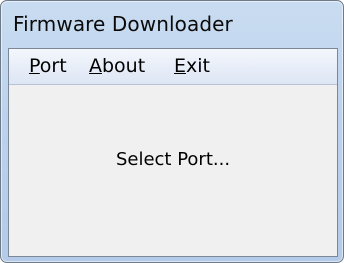 The height and width of the screenshot is (263, 344). Describe the element at coordinates (53, 66) in the screenshot. I see `menu-port-label-rest: ort` at that location.